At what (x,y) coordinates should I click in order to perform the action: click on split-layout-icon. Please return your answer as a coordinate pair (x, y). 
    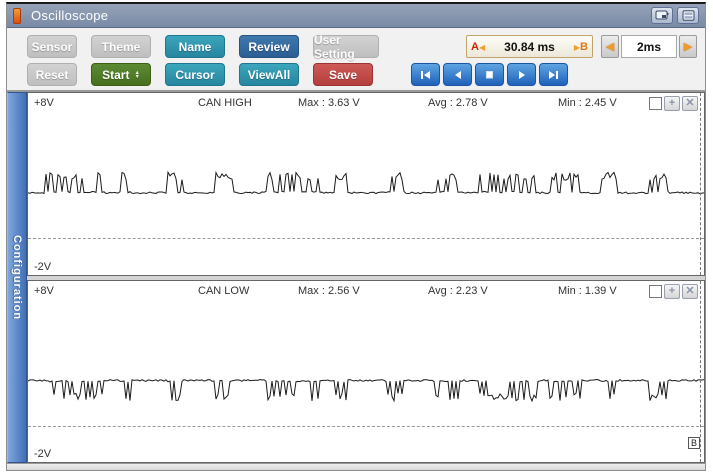
    Looking at the image, I should click on (688, 15).